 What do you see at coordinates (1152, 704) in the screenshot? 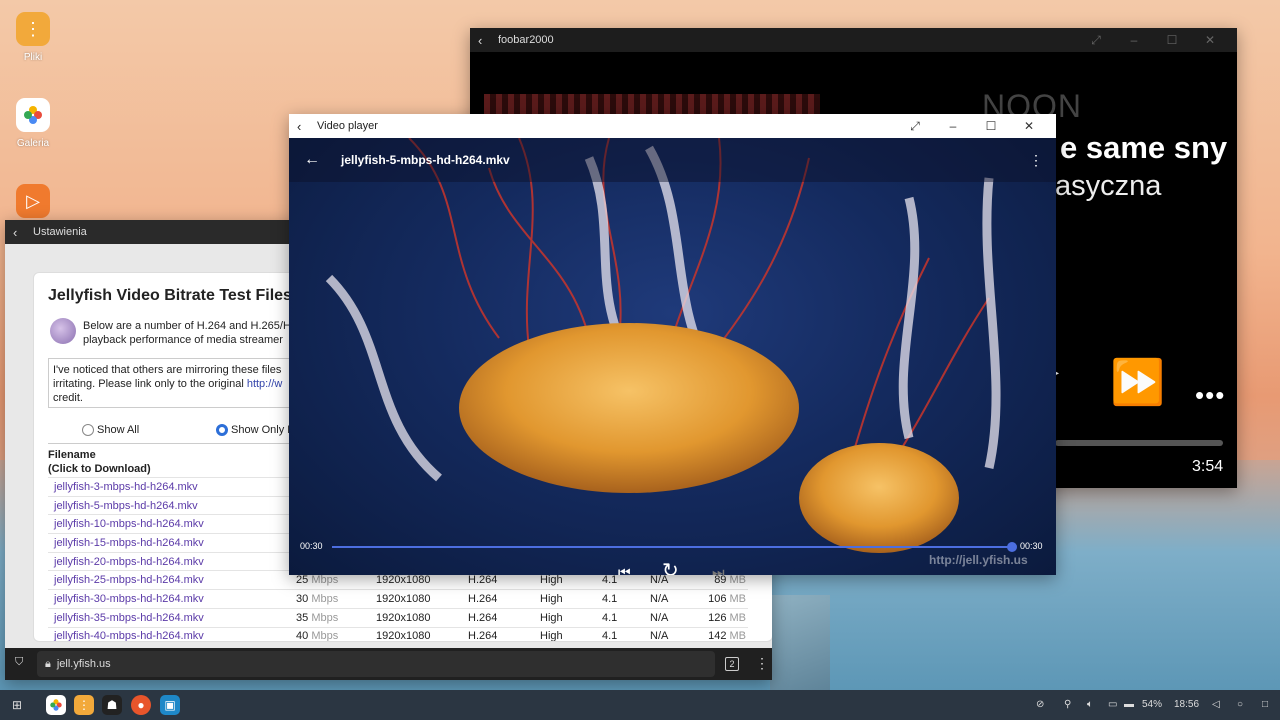
I see `battery-percent: 54%` at bounding box center [1152, 704].